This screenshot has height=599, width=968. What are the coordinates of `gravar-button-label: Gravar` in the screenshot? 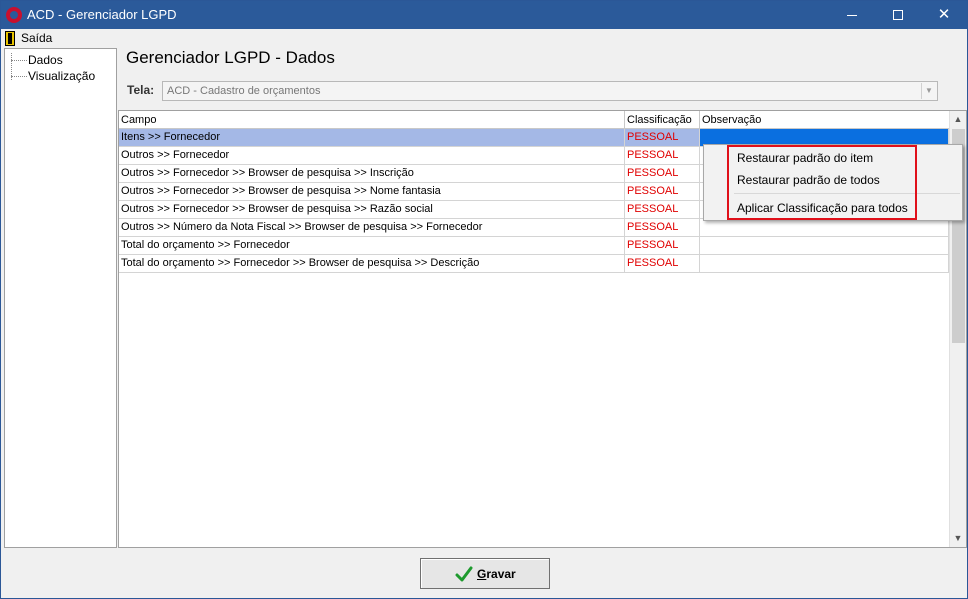 It's located at (496, 574).